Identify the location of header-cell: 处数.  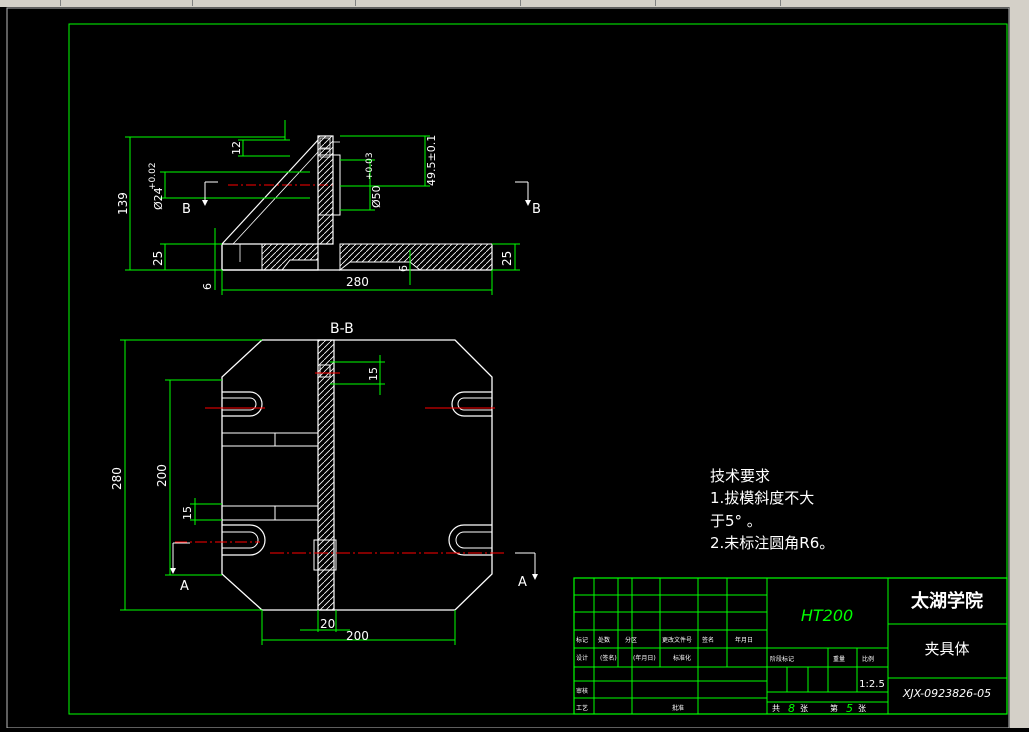
(604, 640).